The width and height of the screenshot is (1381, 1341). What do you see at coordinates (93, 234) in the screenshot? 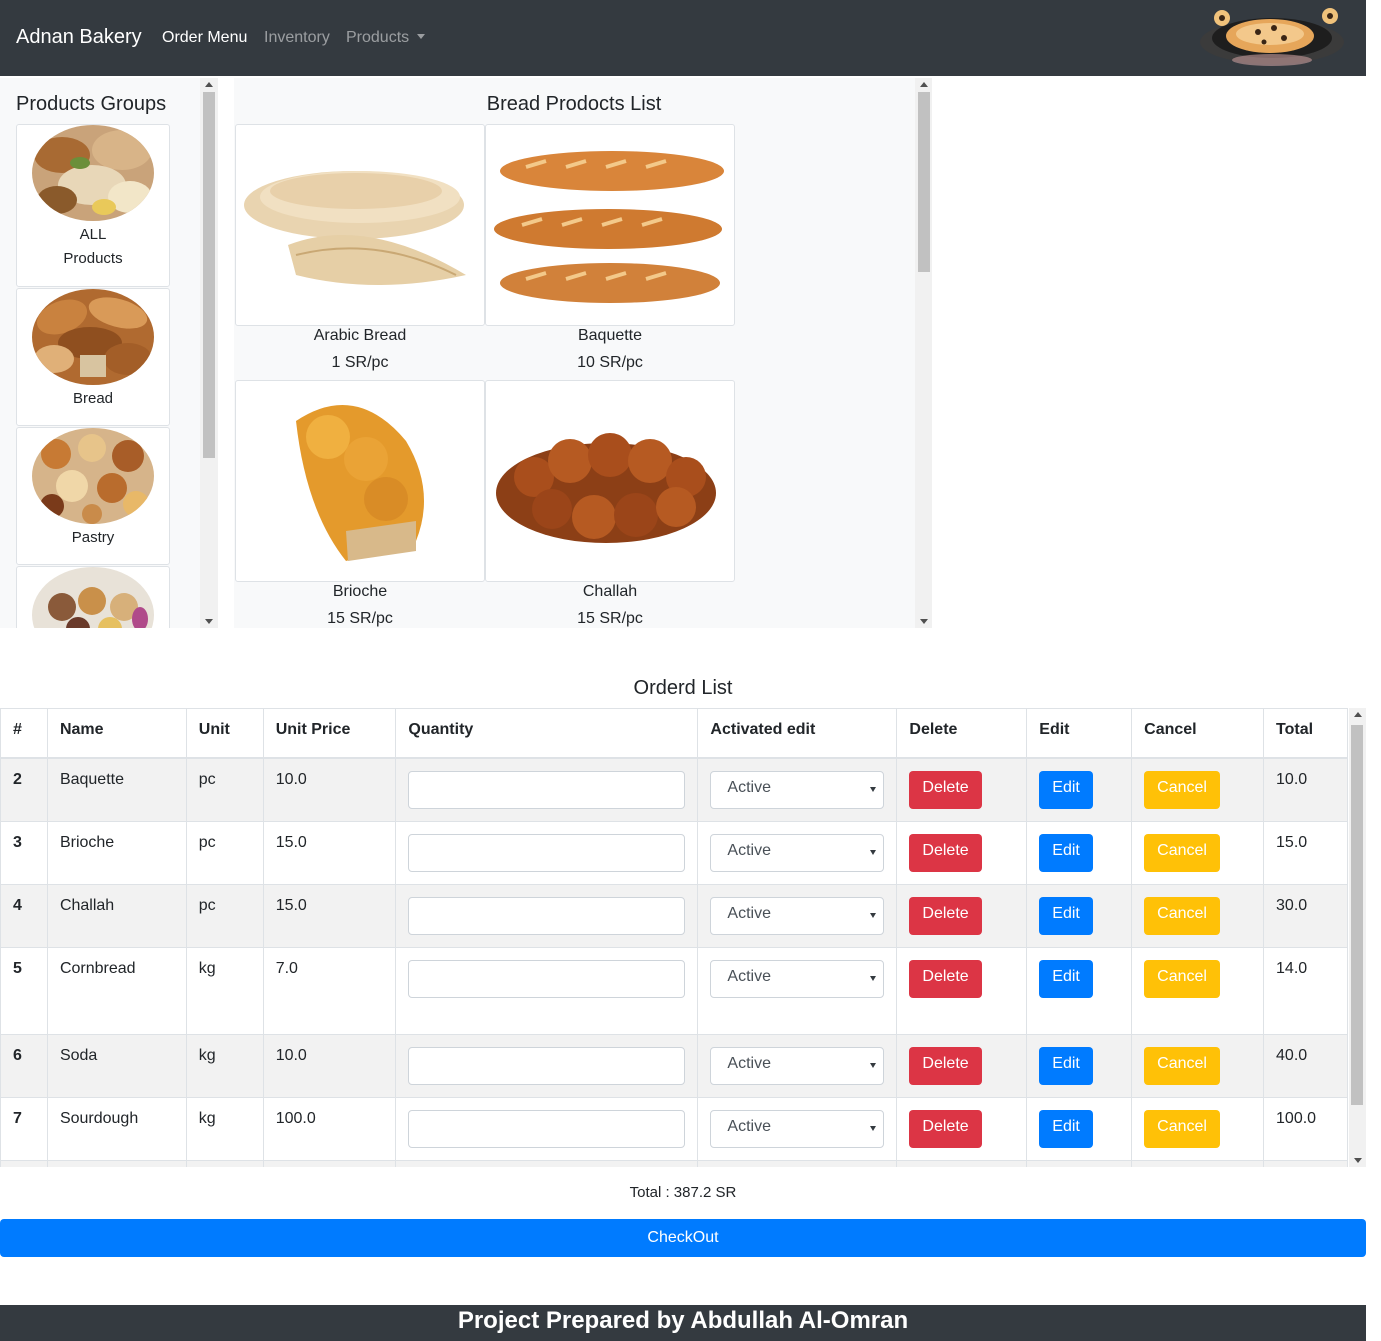
I see `group-label: ALL` at bounding box center [93, 234].